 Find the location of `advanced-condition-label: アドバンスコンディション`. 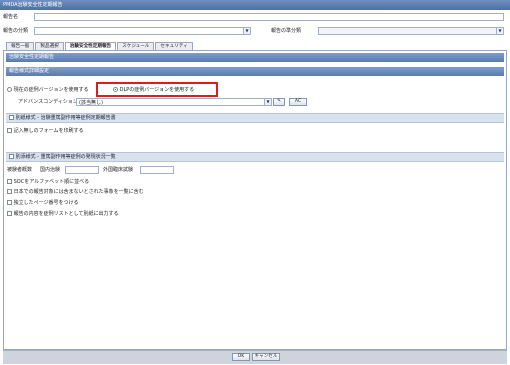

advanced-condition-label: アドバンスコンディション is located at coordinates (48, 102).